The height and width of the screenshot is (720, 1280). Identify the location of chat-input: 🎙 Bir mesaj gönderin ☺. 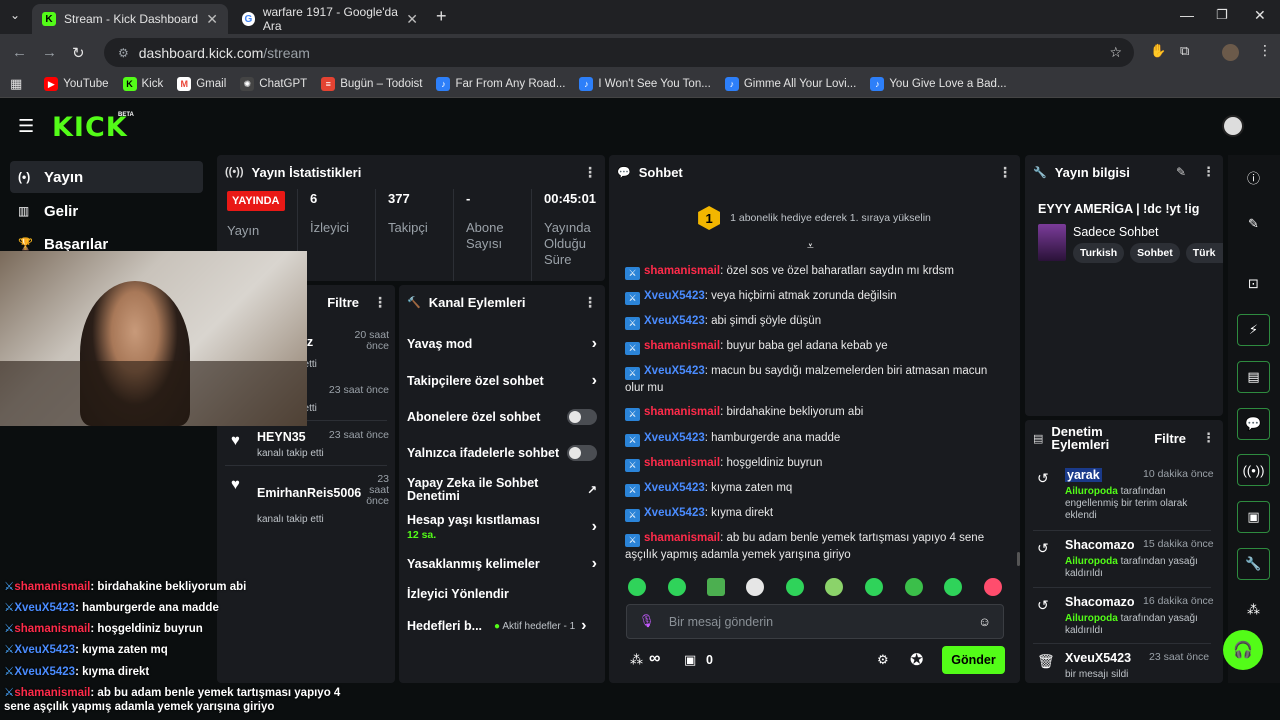
(815, 621).